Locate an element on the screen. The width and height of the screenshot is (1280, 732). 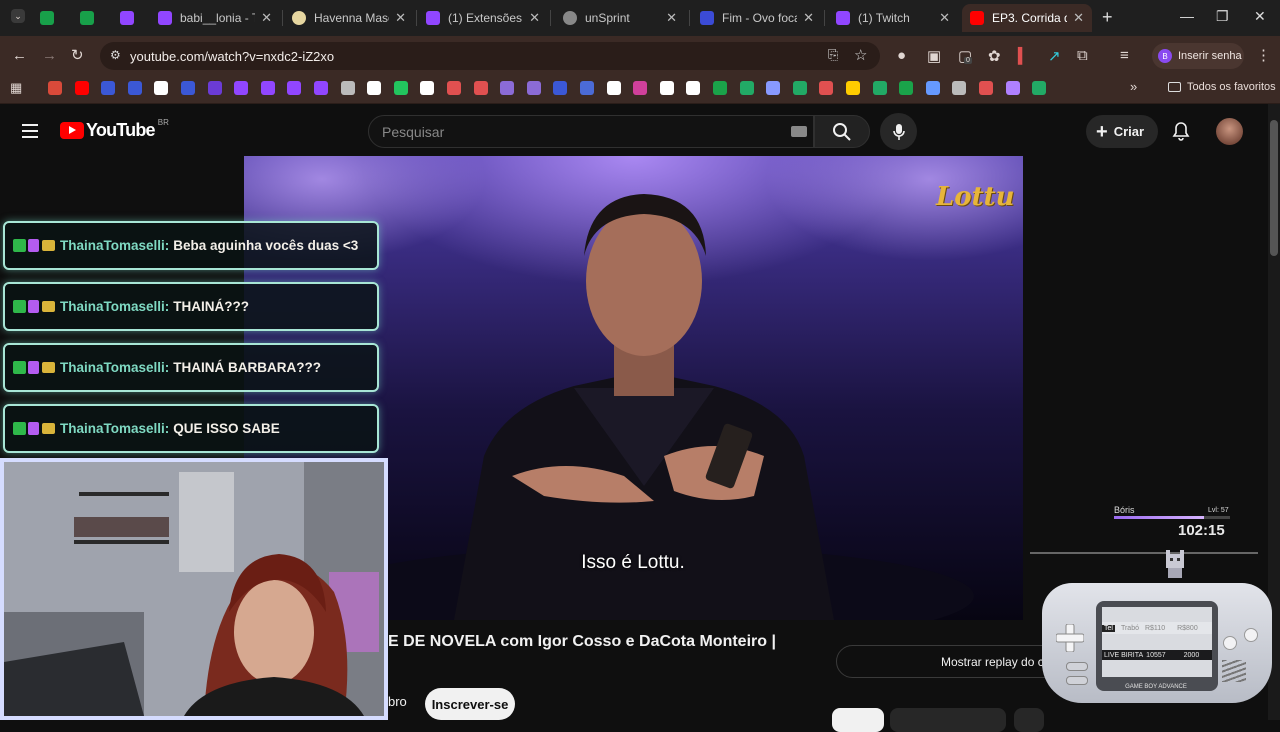
scrollbar-thumb is located at coordinates (1274, 188).